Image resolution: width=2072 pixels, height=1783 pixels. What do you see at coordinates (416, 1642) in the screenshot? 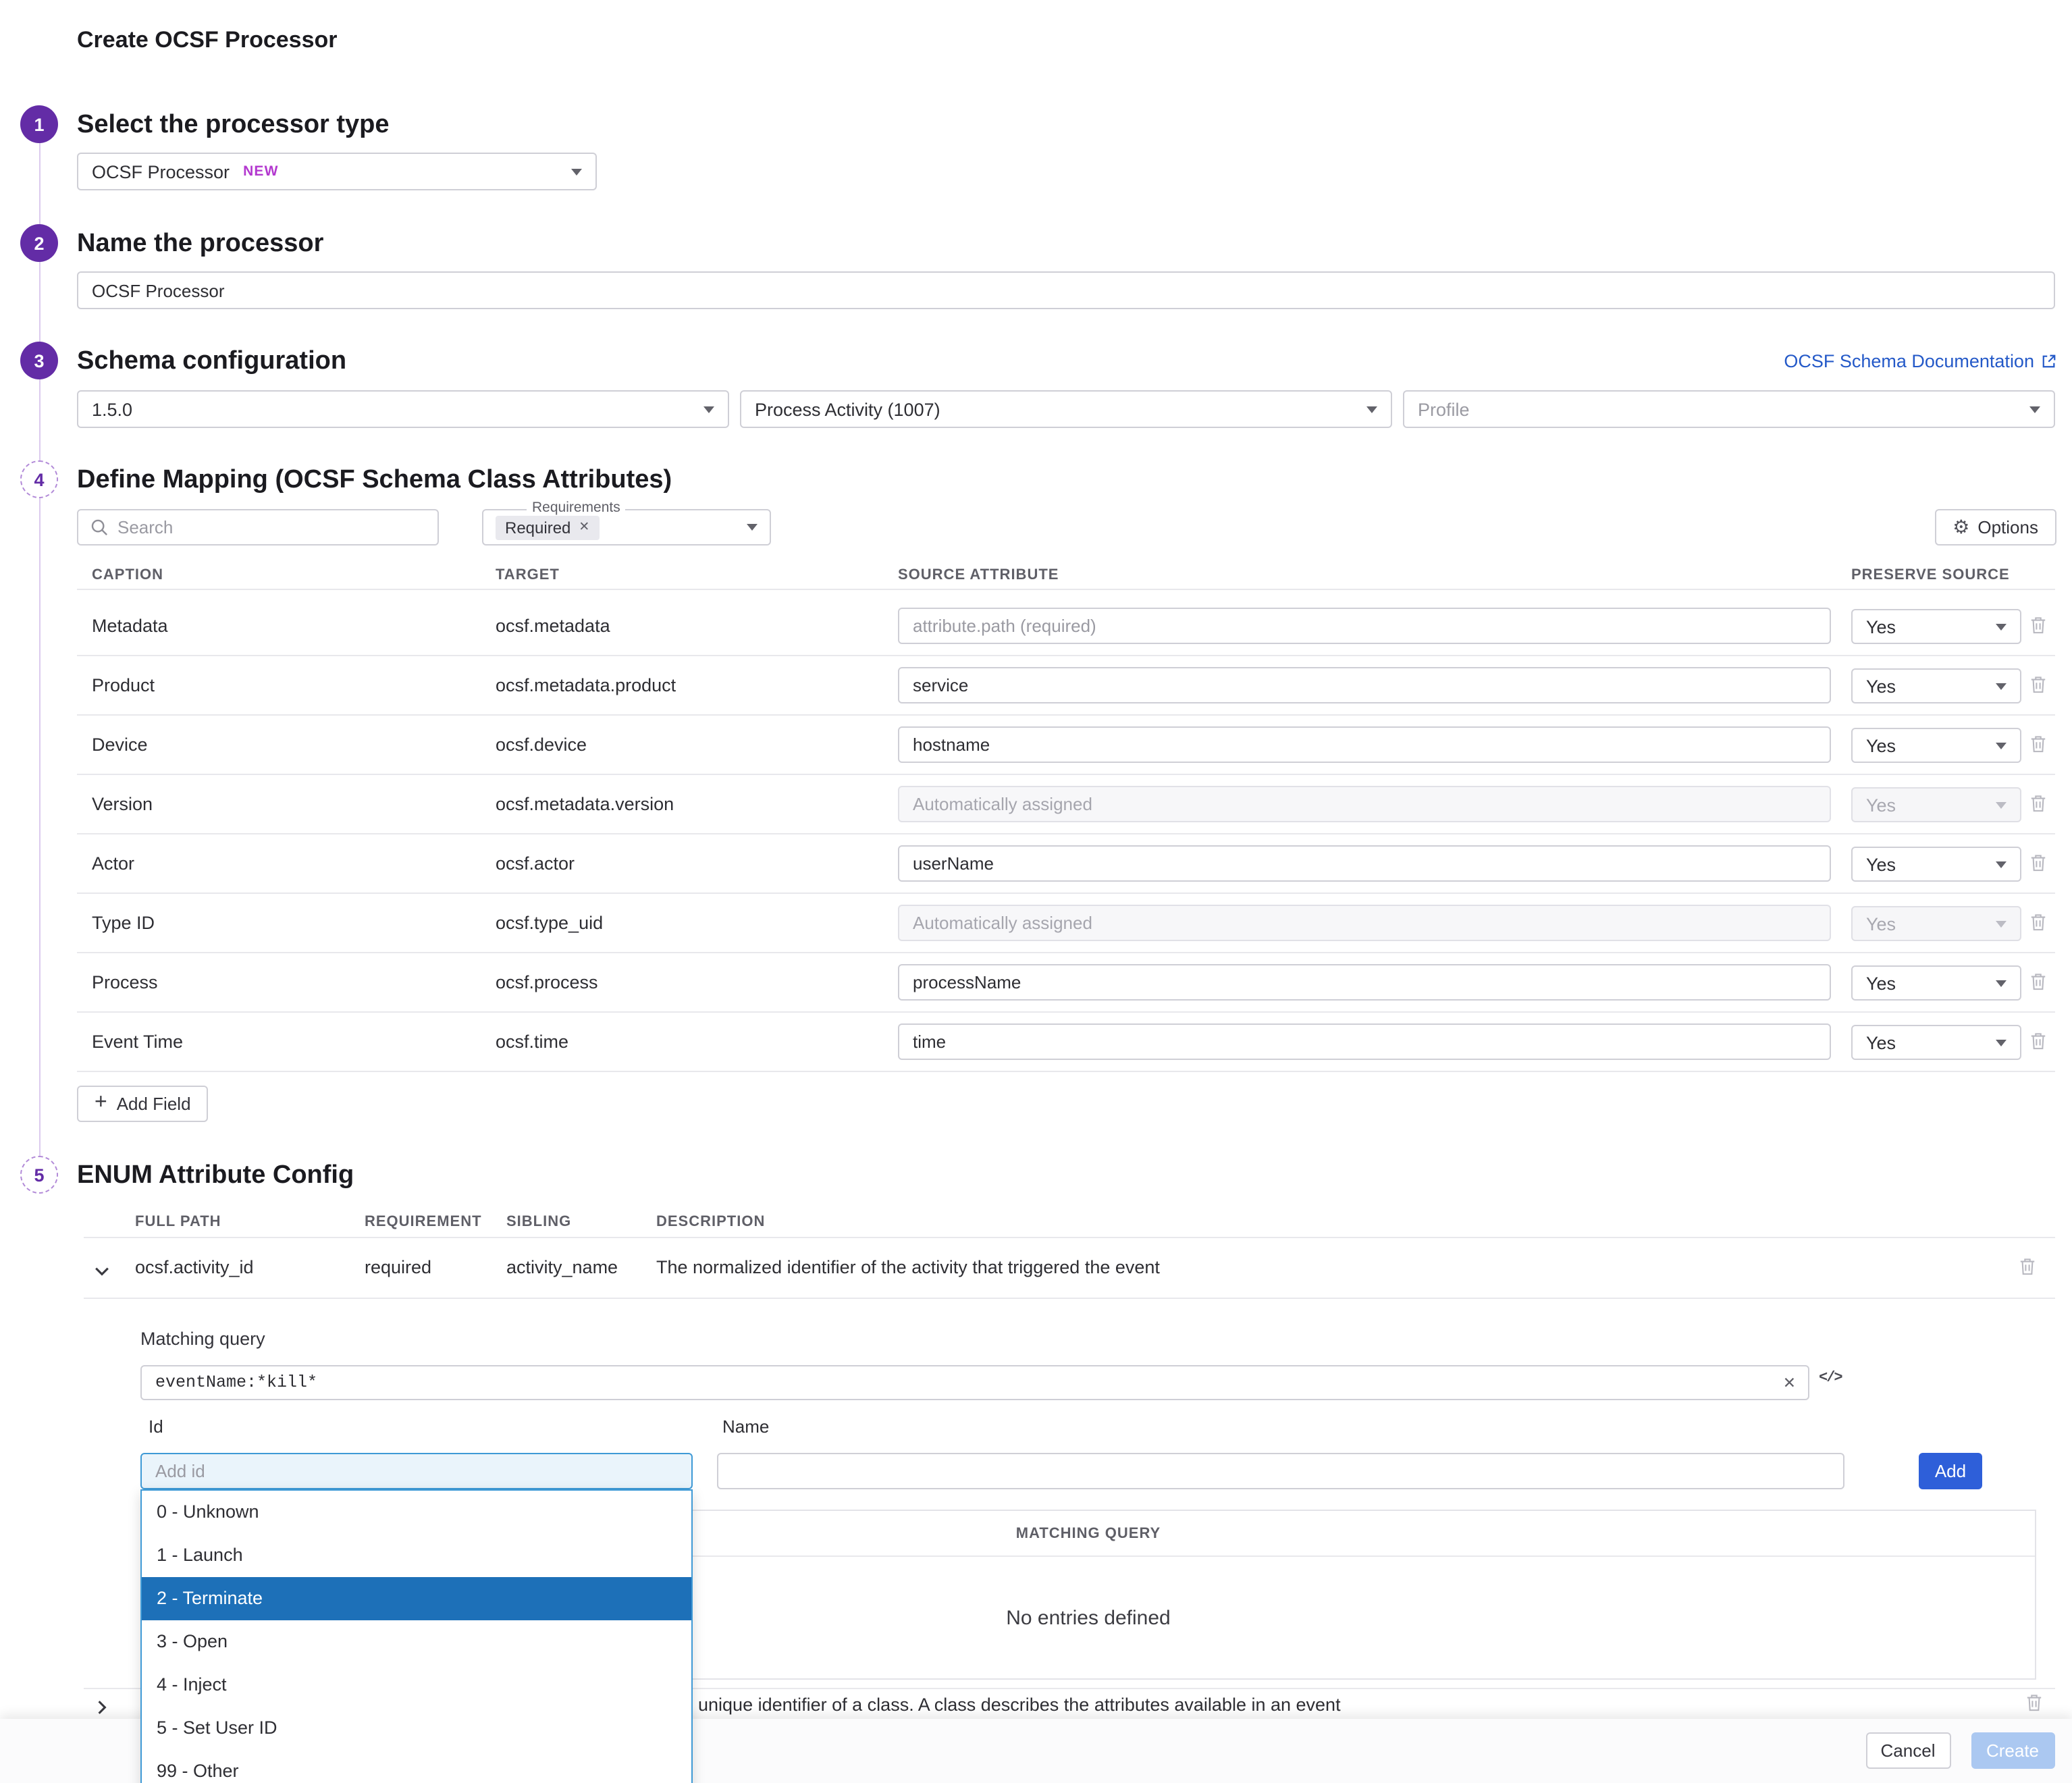
I see `dropdown-option: 3 - Open` at bounding box center [416, 1642].